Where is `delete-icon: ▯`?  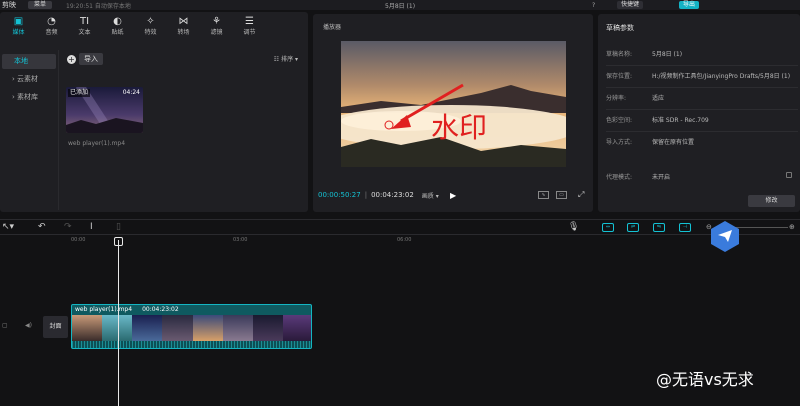
delete-icon: ▯ is located at coordinates (118, 227).